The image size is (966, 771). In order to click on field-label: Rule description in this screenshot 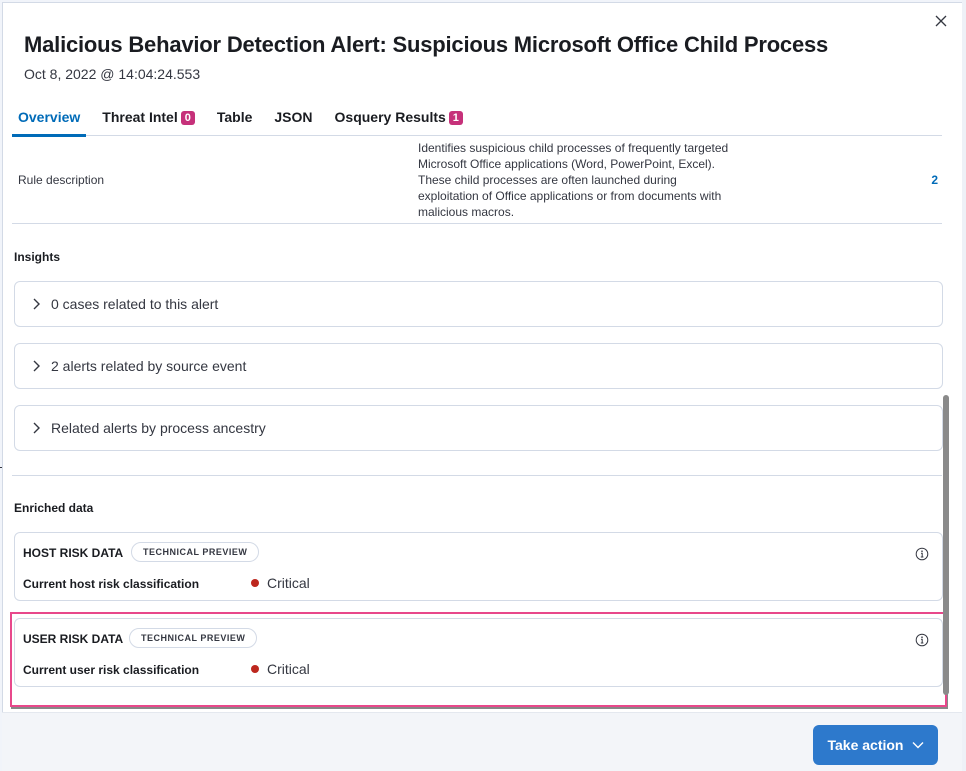, I will do `click(61, 180)`.